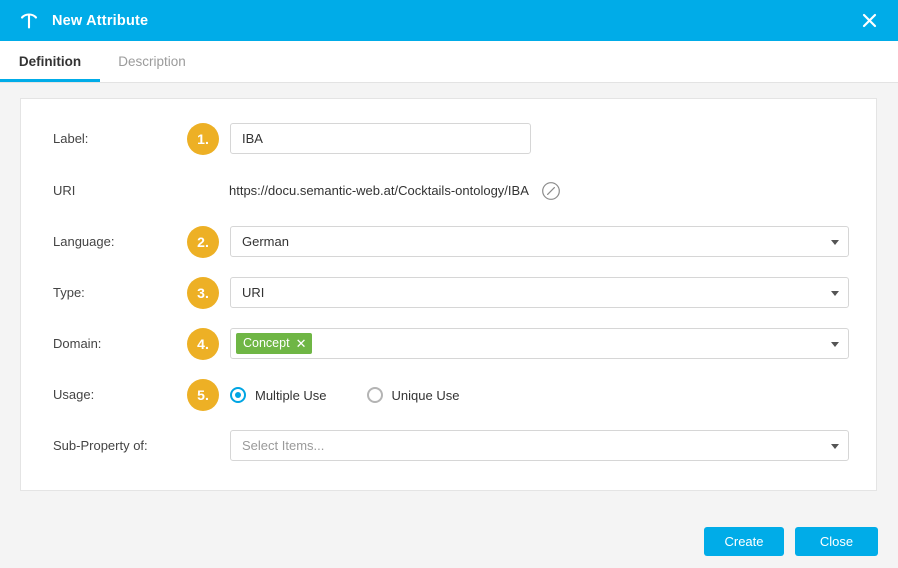 Image resolution: width=898 pixels, height=568 pixels. What do you see at coordinates (29, 21) in the screenshot?
I see `attribute-t-icon` at bounding box center [29, 21].